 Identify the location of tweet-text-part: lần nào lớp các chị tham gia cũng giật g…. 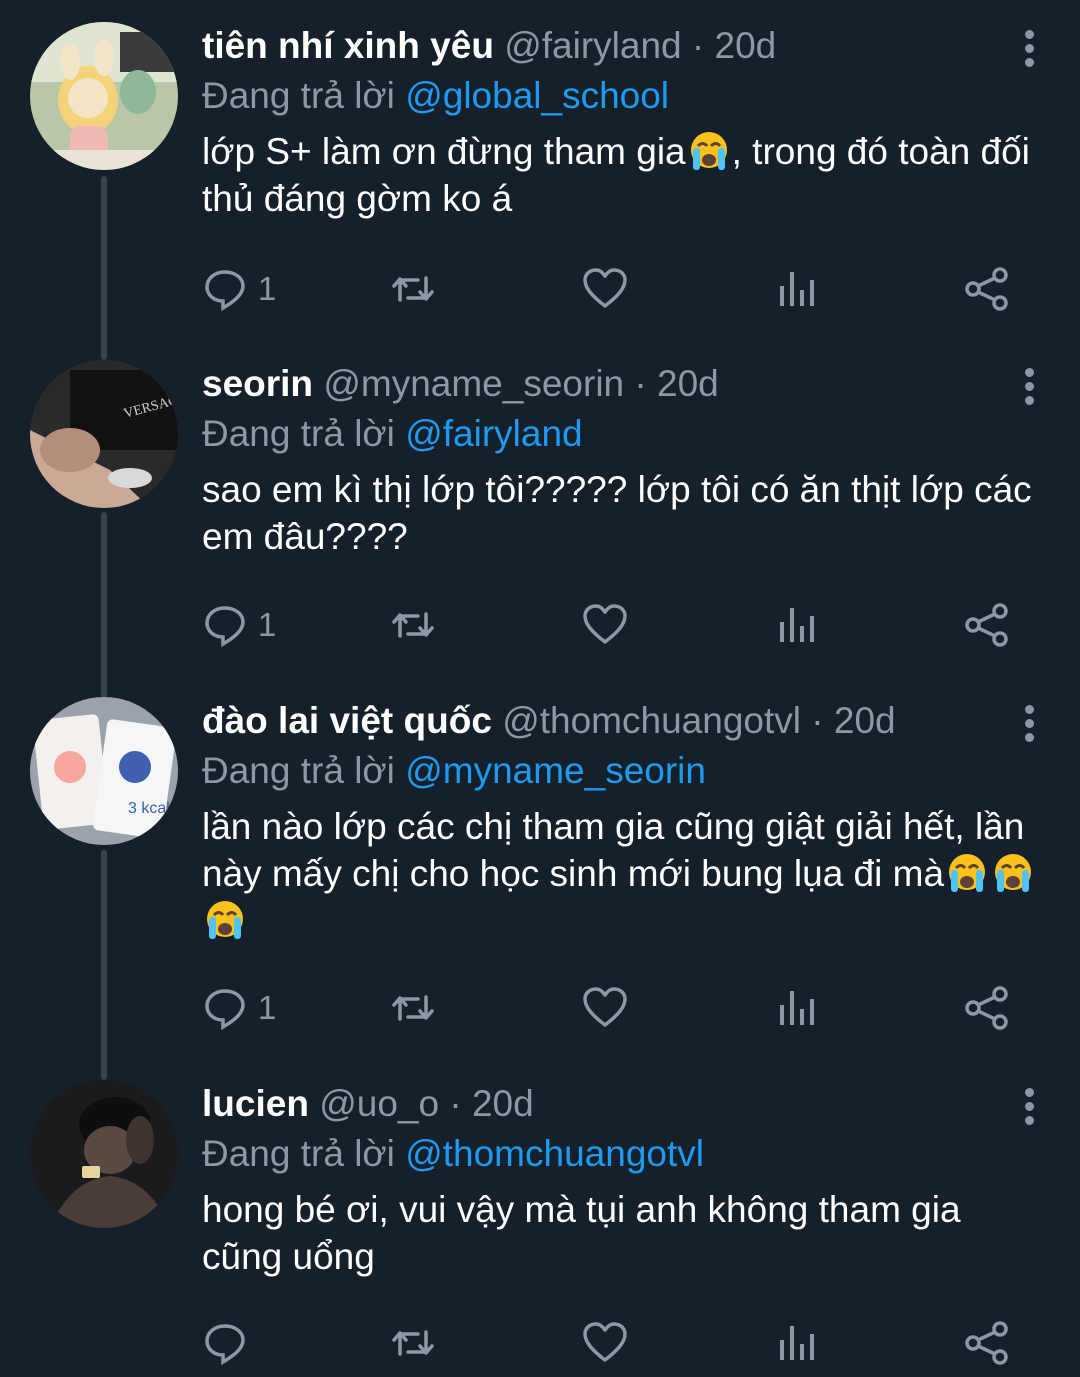
(613, 850).